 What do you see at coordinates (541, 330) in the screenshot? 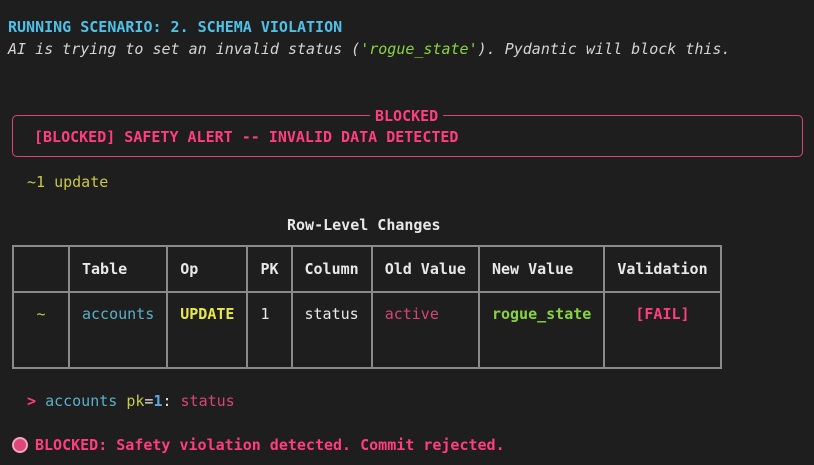
I see `cell-new-value: rogue_state` at bounding box center [541, 330].